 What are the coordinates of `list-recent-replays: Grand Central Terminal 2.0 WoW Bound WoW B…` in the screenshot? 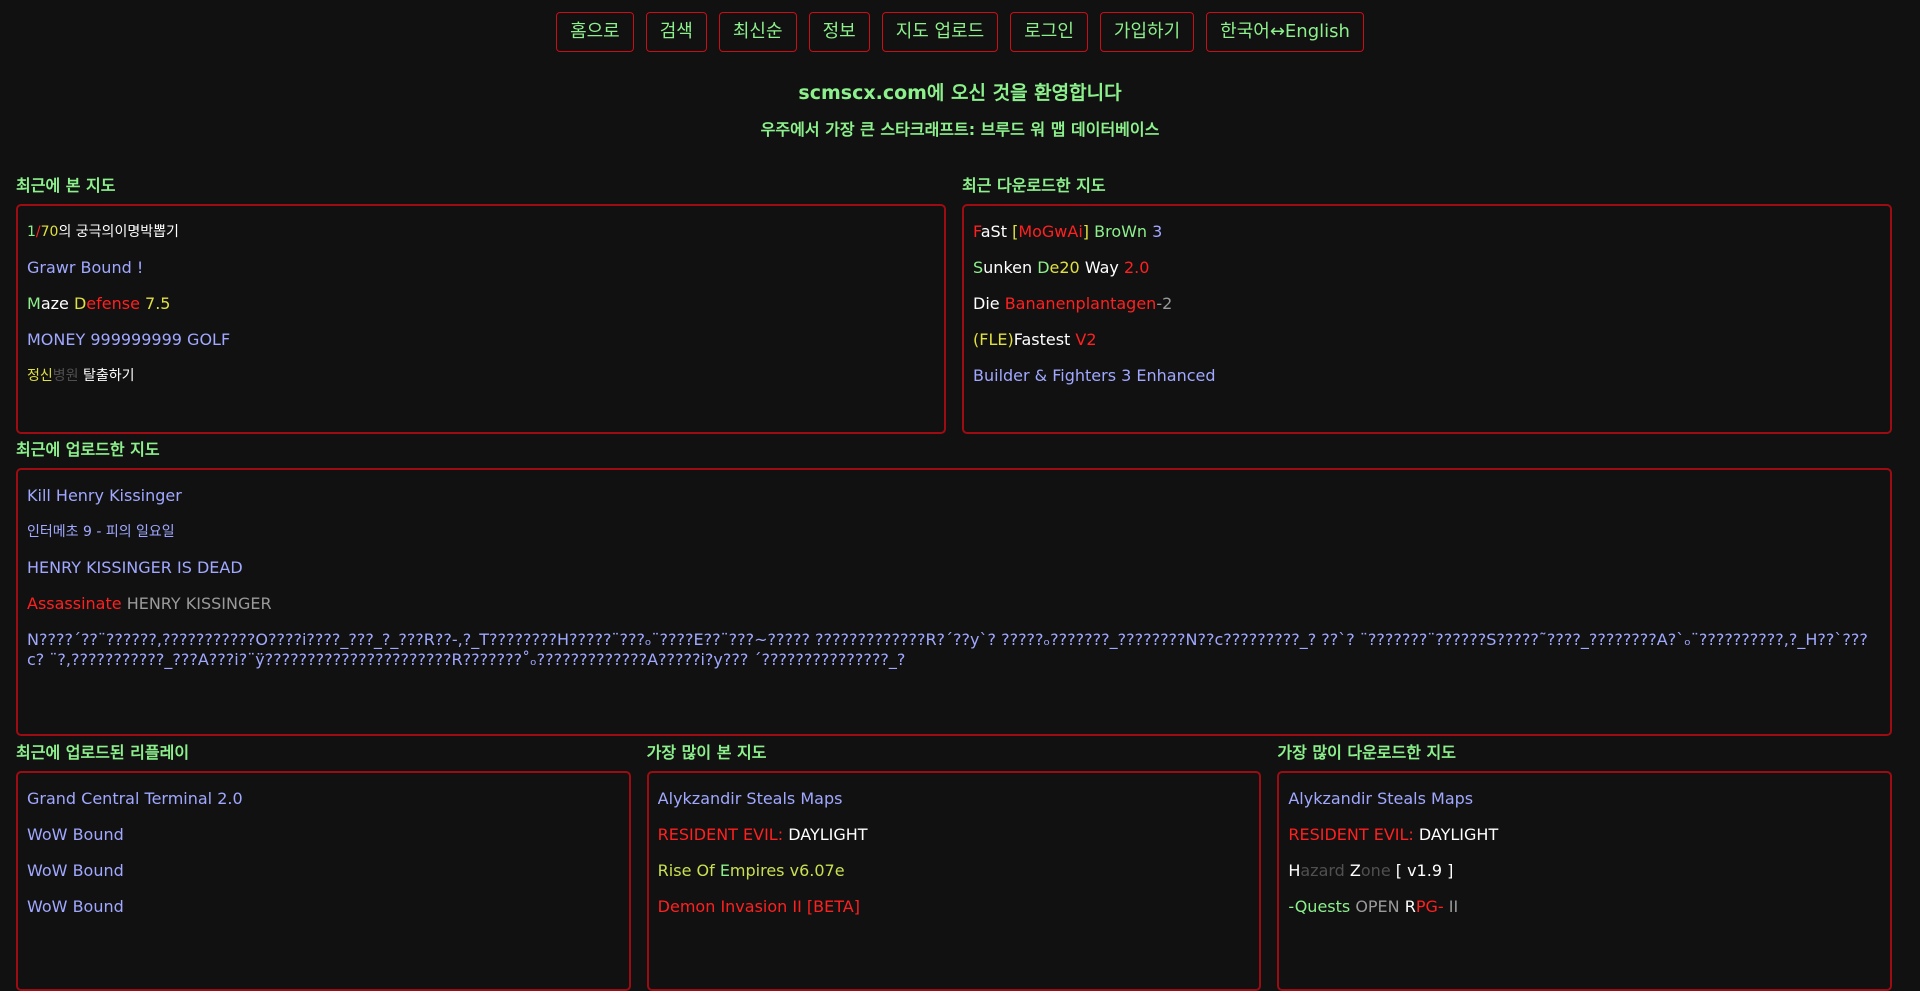 It's located at (323, 881).